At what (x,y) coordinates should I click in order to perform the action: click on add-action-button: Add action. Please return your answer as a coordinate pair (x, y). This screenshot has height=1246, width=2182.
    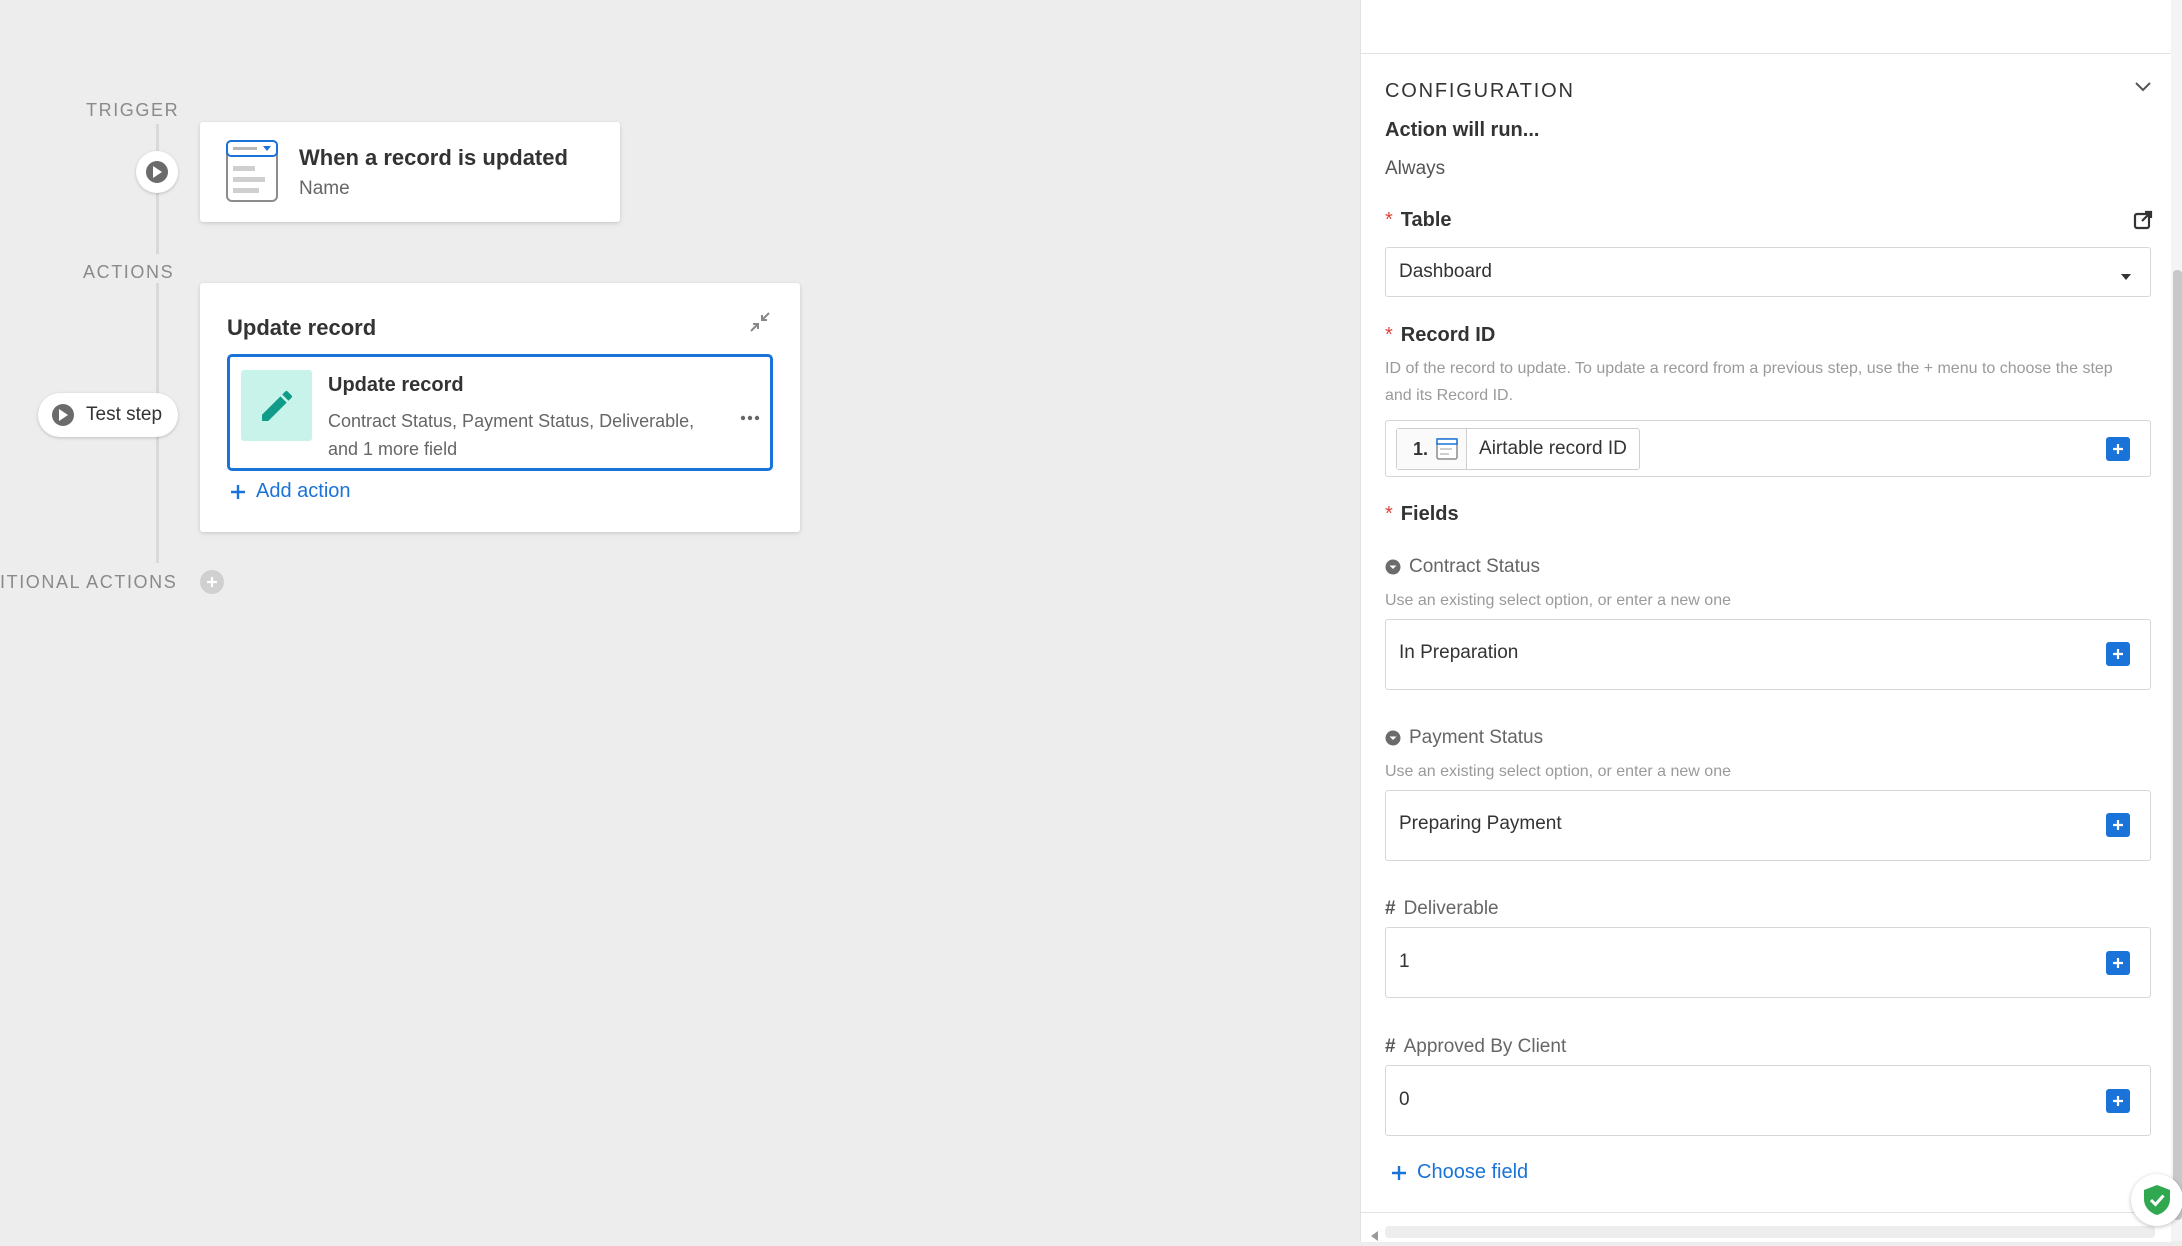
    Looking at the image, I should click on (290, 491).